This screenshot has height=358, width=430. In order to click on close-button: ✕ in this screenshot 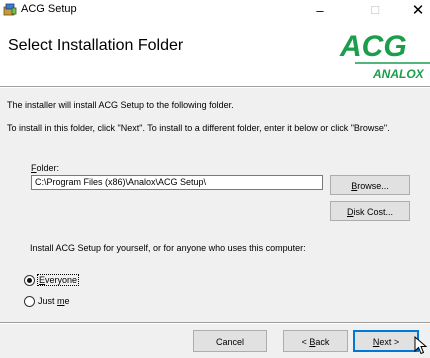, I will do `click(416, 11)`.